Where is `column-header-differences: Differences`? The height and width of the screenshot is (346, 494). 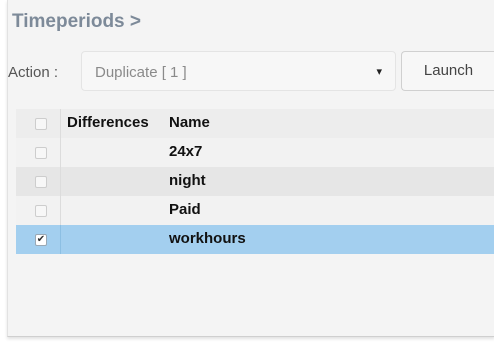
column-header-differences: Differences is located at coordinates (108, 122).